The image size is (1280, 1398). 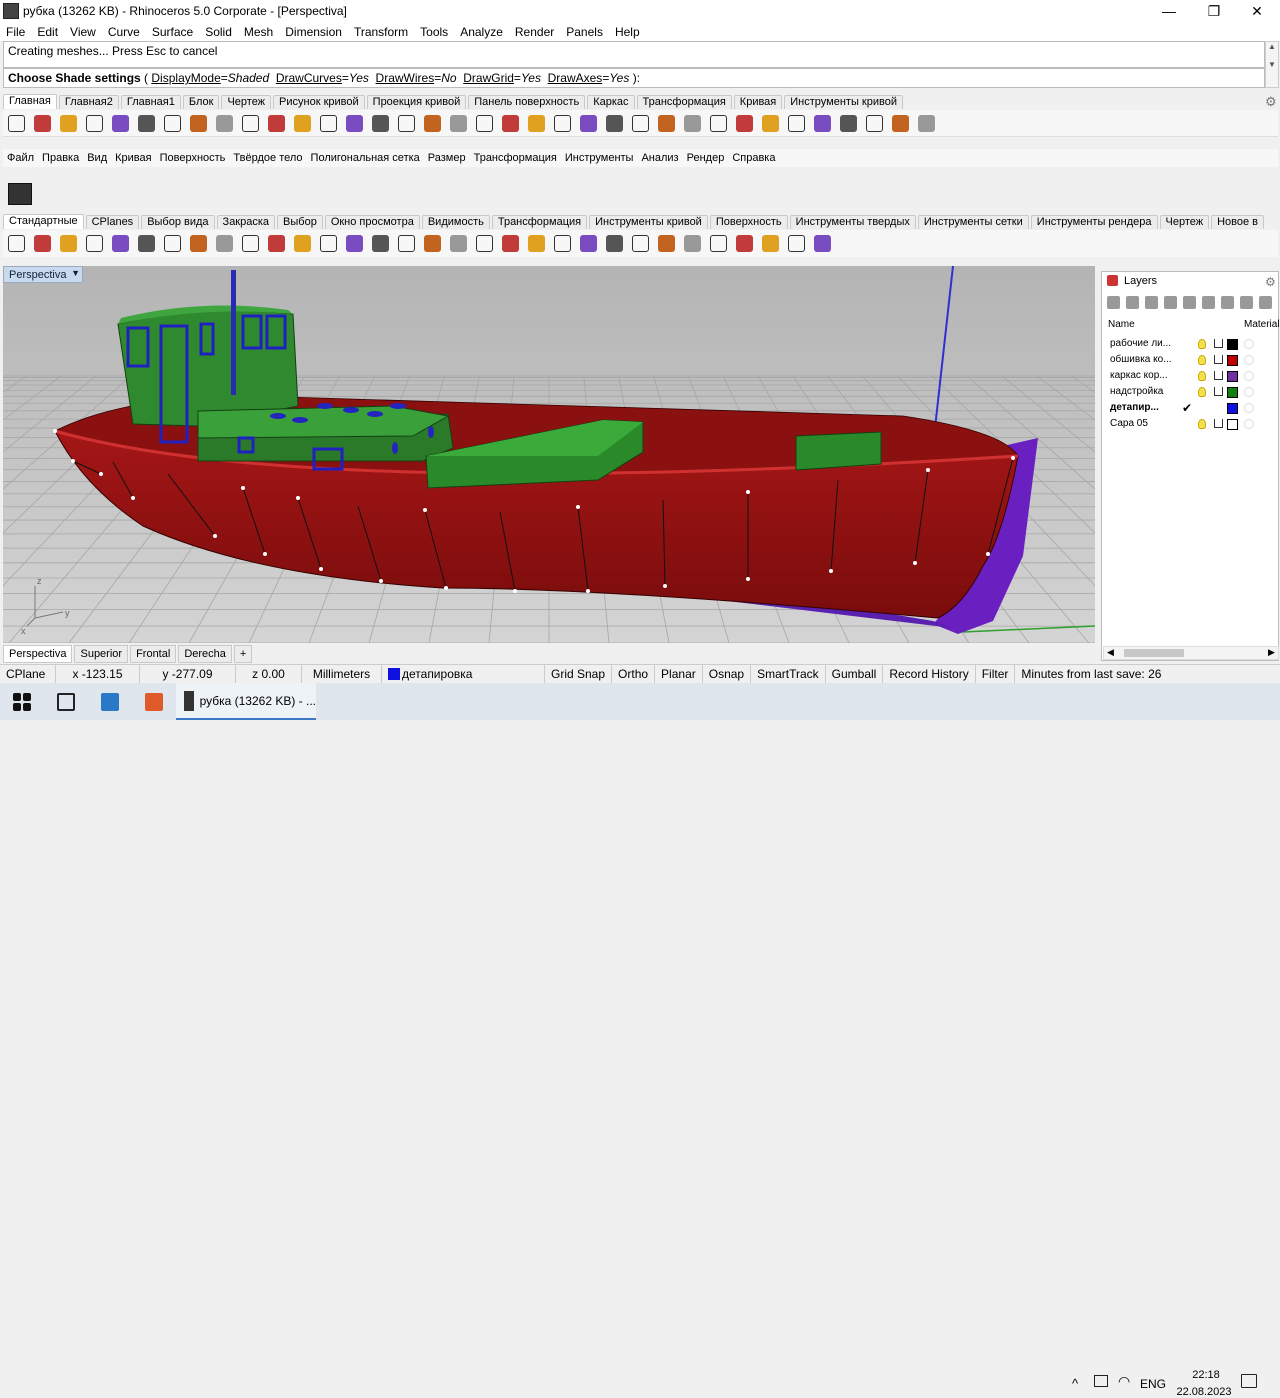 What do you see at coordinates (47, 32) in the screenshot?
I see `menu-edit: Edit` at bounding box center [47, 32].